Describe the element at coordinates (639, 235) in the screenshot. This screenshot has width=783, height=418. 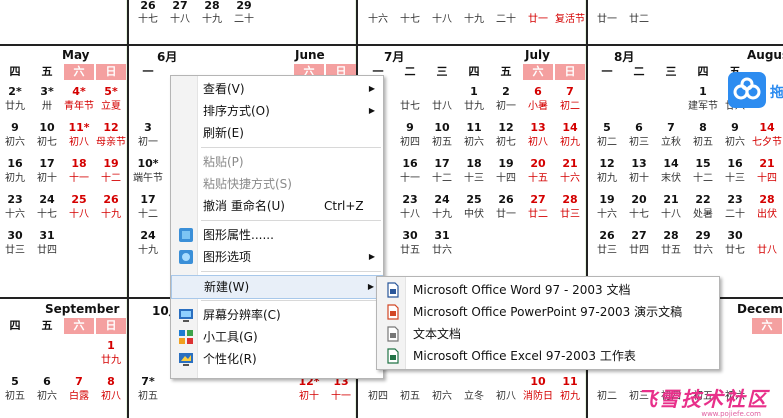
I see `calendar-day: 27` at that location.